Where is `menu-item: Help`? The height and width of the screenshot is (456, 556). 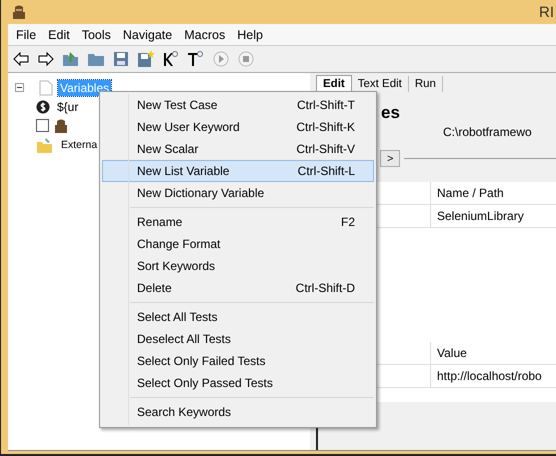 menu-item: Help is located at coordinates (250, 35).